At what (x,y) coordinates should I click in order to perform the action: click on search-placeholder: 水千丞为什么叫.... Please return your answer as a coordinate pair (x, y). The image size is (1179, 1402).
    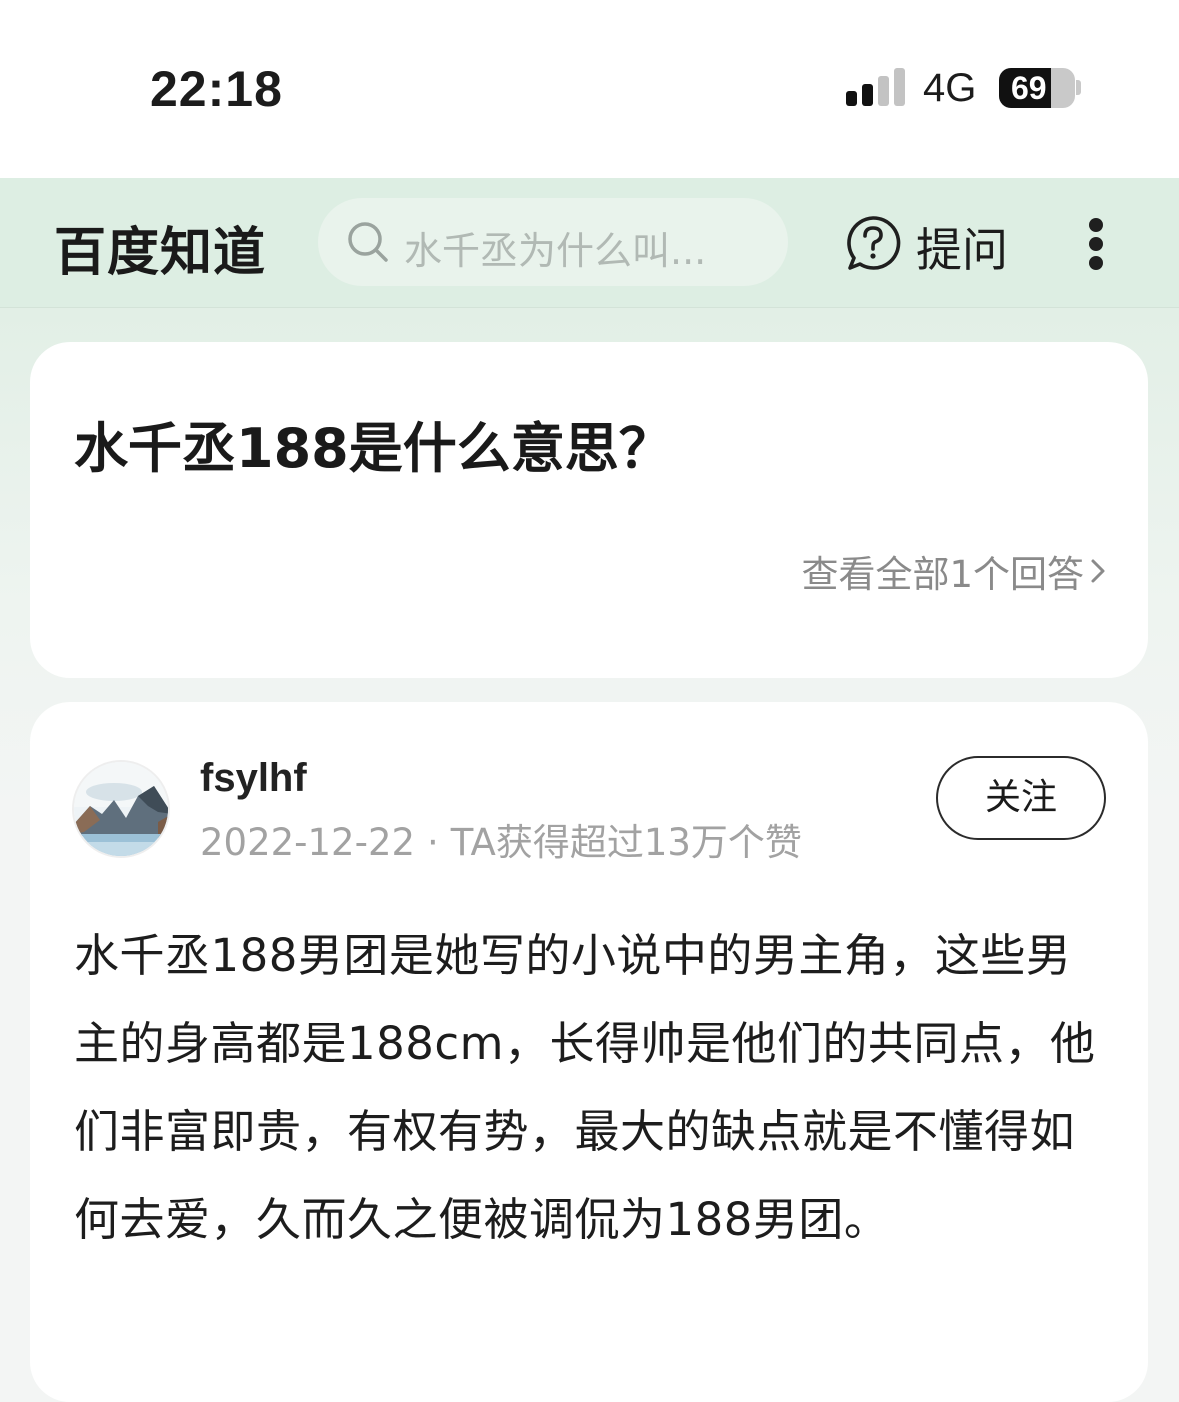
    Looking at the image, I should click on (555, 251).